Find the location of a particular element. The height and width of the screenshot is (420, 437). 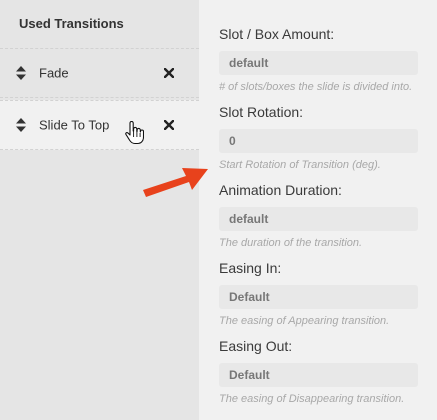

red-arrow-annotation is located at coordinates (175, 182).